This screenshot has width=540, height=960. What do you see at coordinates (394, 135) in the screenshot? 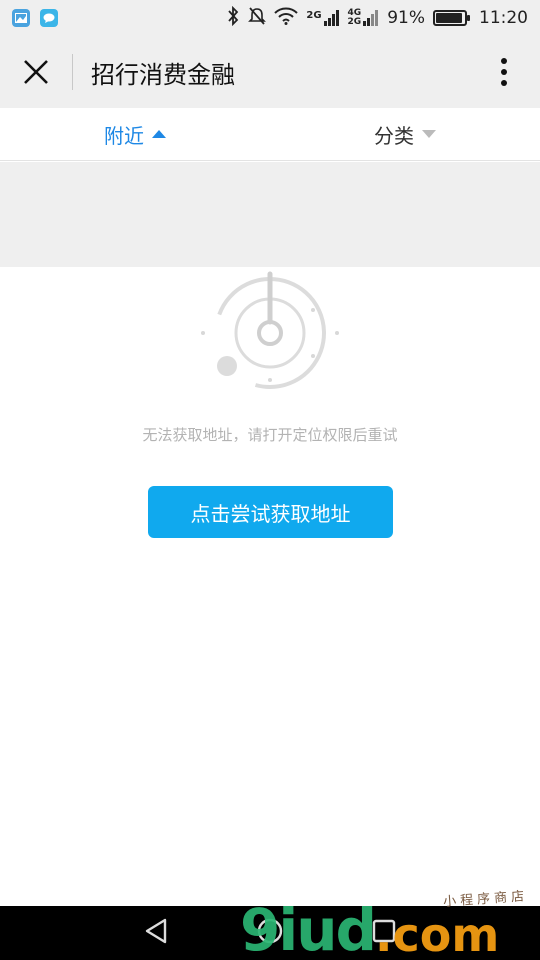
I see `tab-category-label: 分类` at bounding box center [394, 135].